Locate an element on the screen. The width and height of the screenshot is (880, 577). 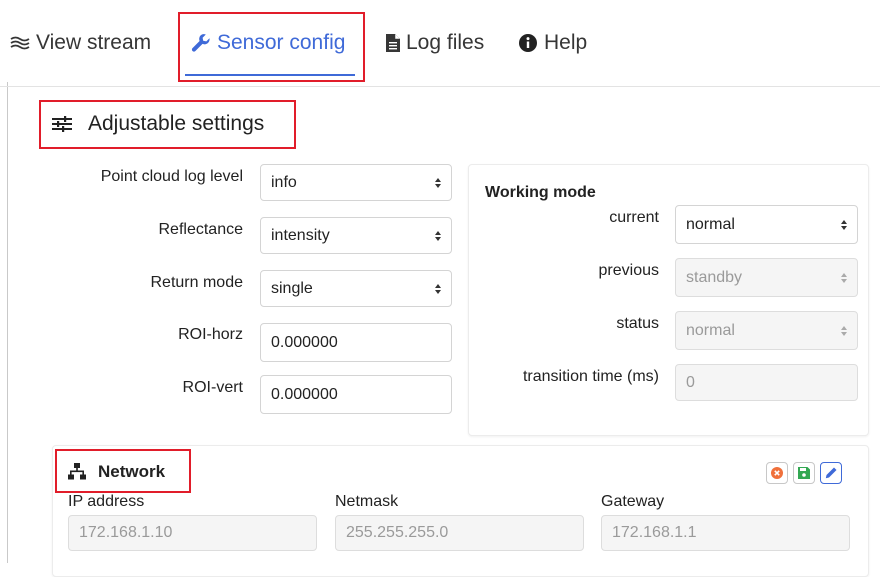
edit-button is located at coordinates (831, 473).